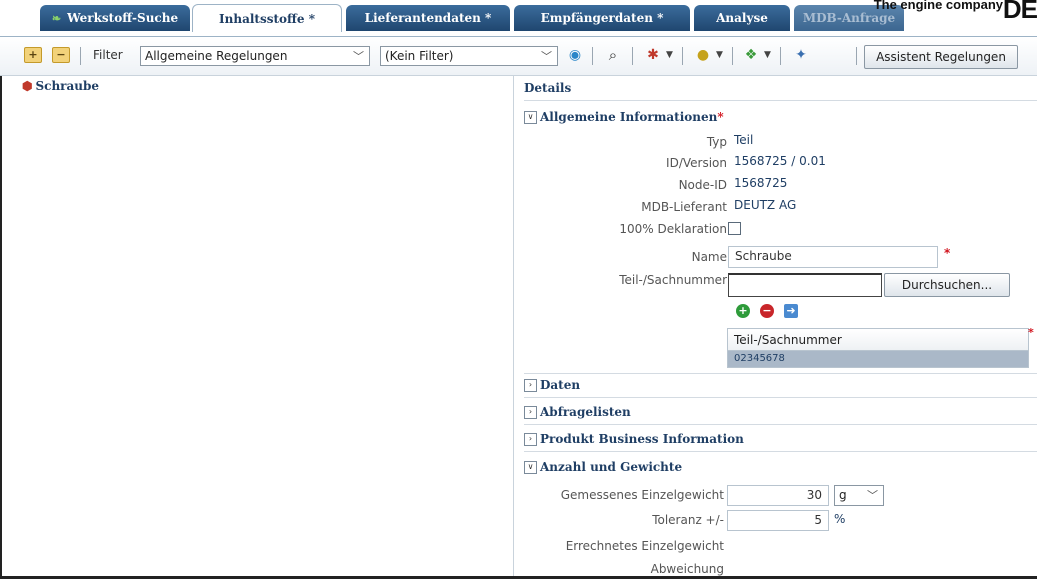 This screenshot has width=1037, height=579. I want to click on wizard-icon: ✦, so click(801, 55).